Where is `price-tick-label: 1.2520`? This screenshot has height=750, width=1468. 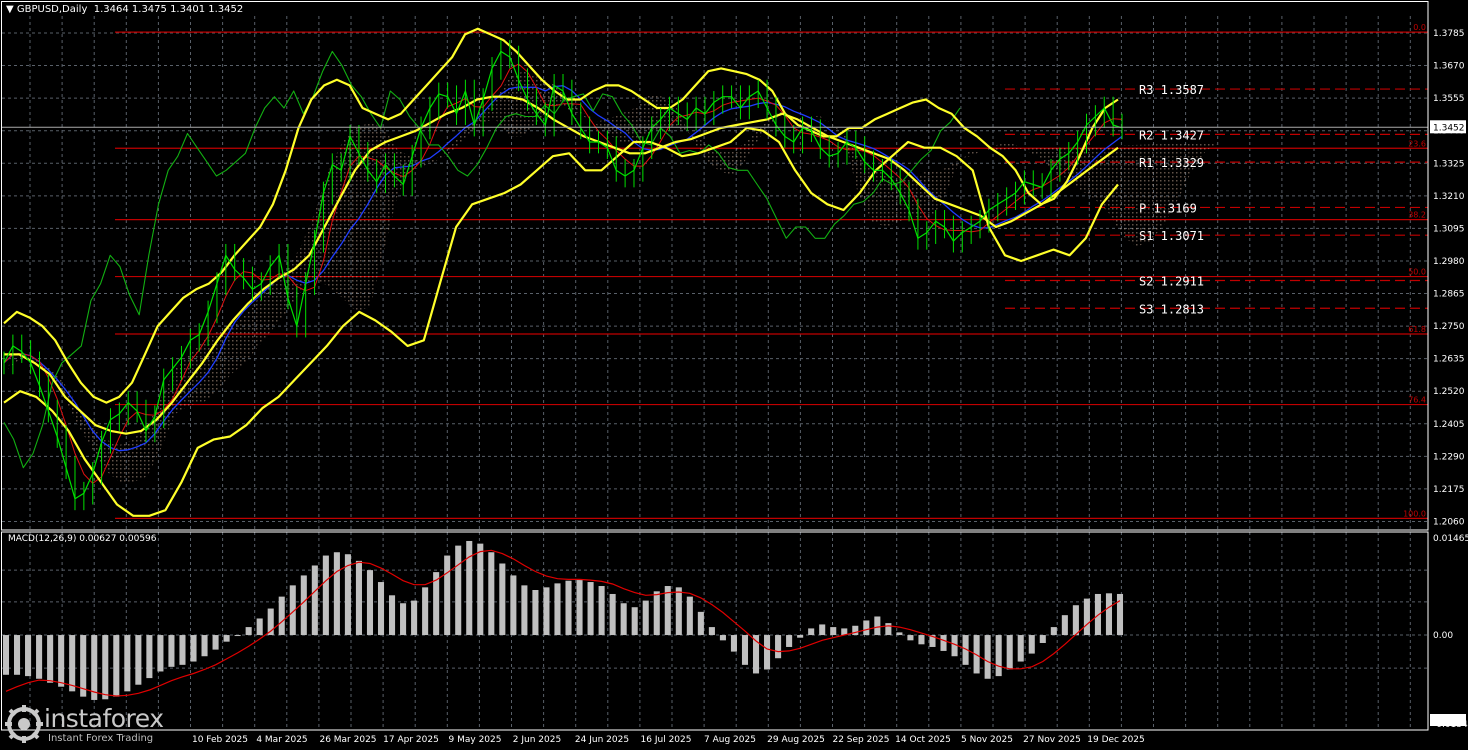 price-tick-label: 1.2520 is located at coordinates (1449, 392).